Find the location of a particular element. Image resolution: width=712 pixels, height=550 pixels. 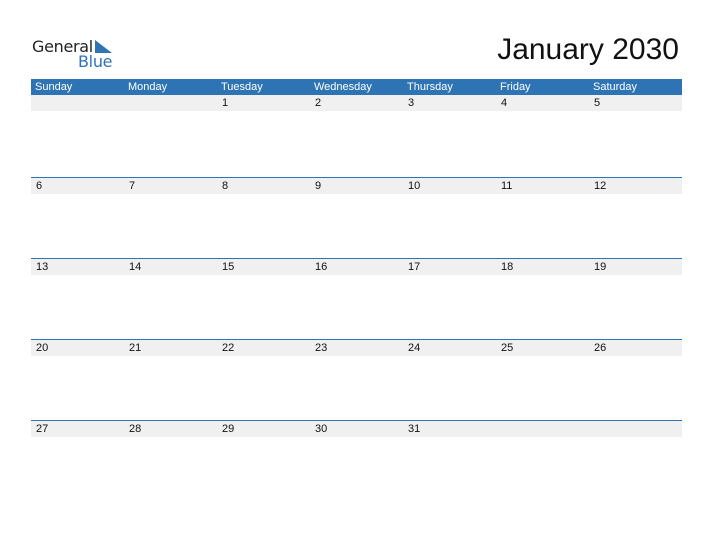

day-cell: 29 is located at coordinates (228, 429).